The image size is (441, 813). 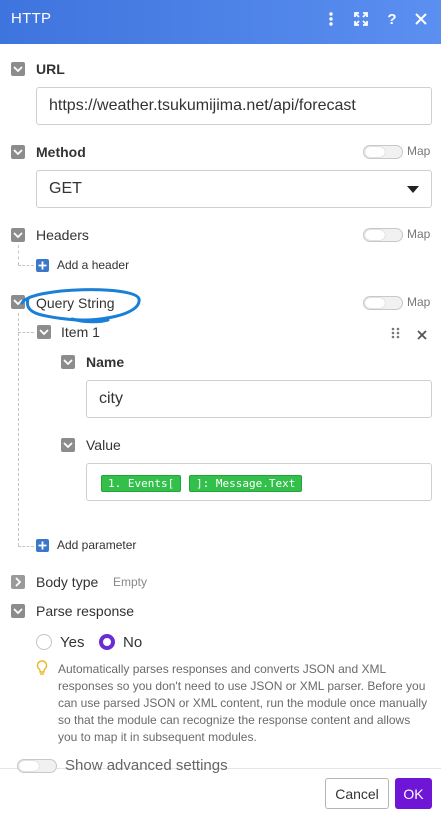 I want to click on close-icon, so click(x=421, y=19).